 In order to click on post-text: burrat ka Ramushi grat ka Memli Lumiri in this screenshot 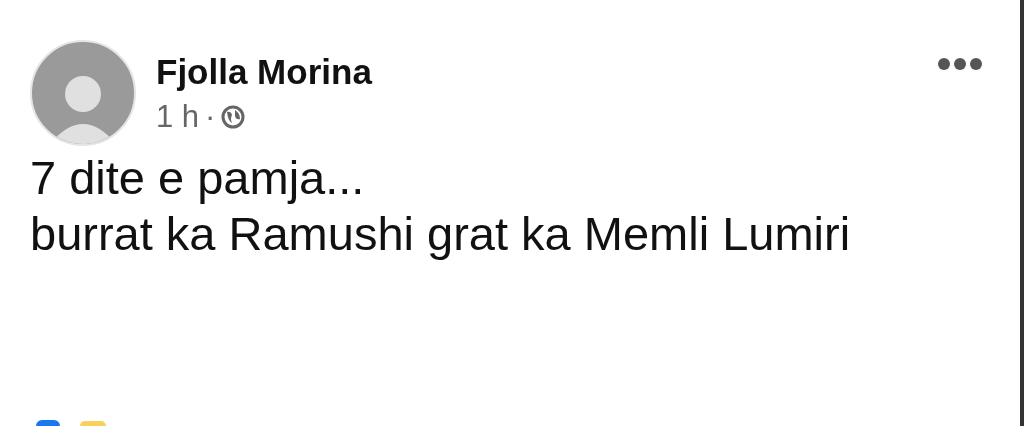, I will do `click(441, 234)`.